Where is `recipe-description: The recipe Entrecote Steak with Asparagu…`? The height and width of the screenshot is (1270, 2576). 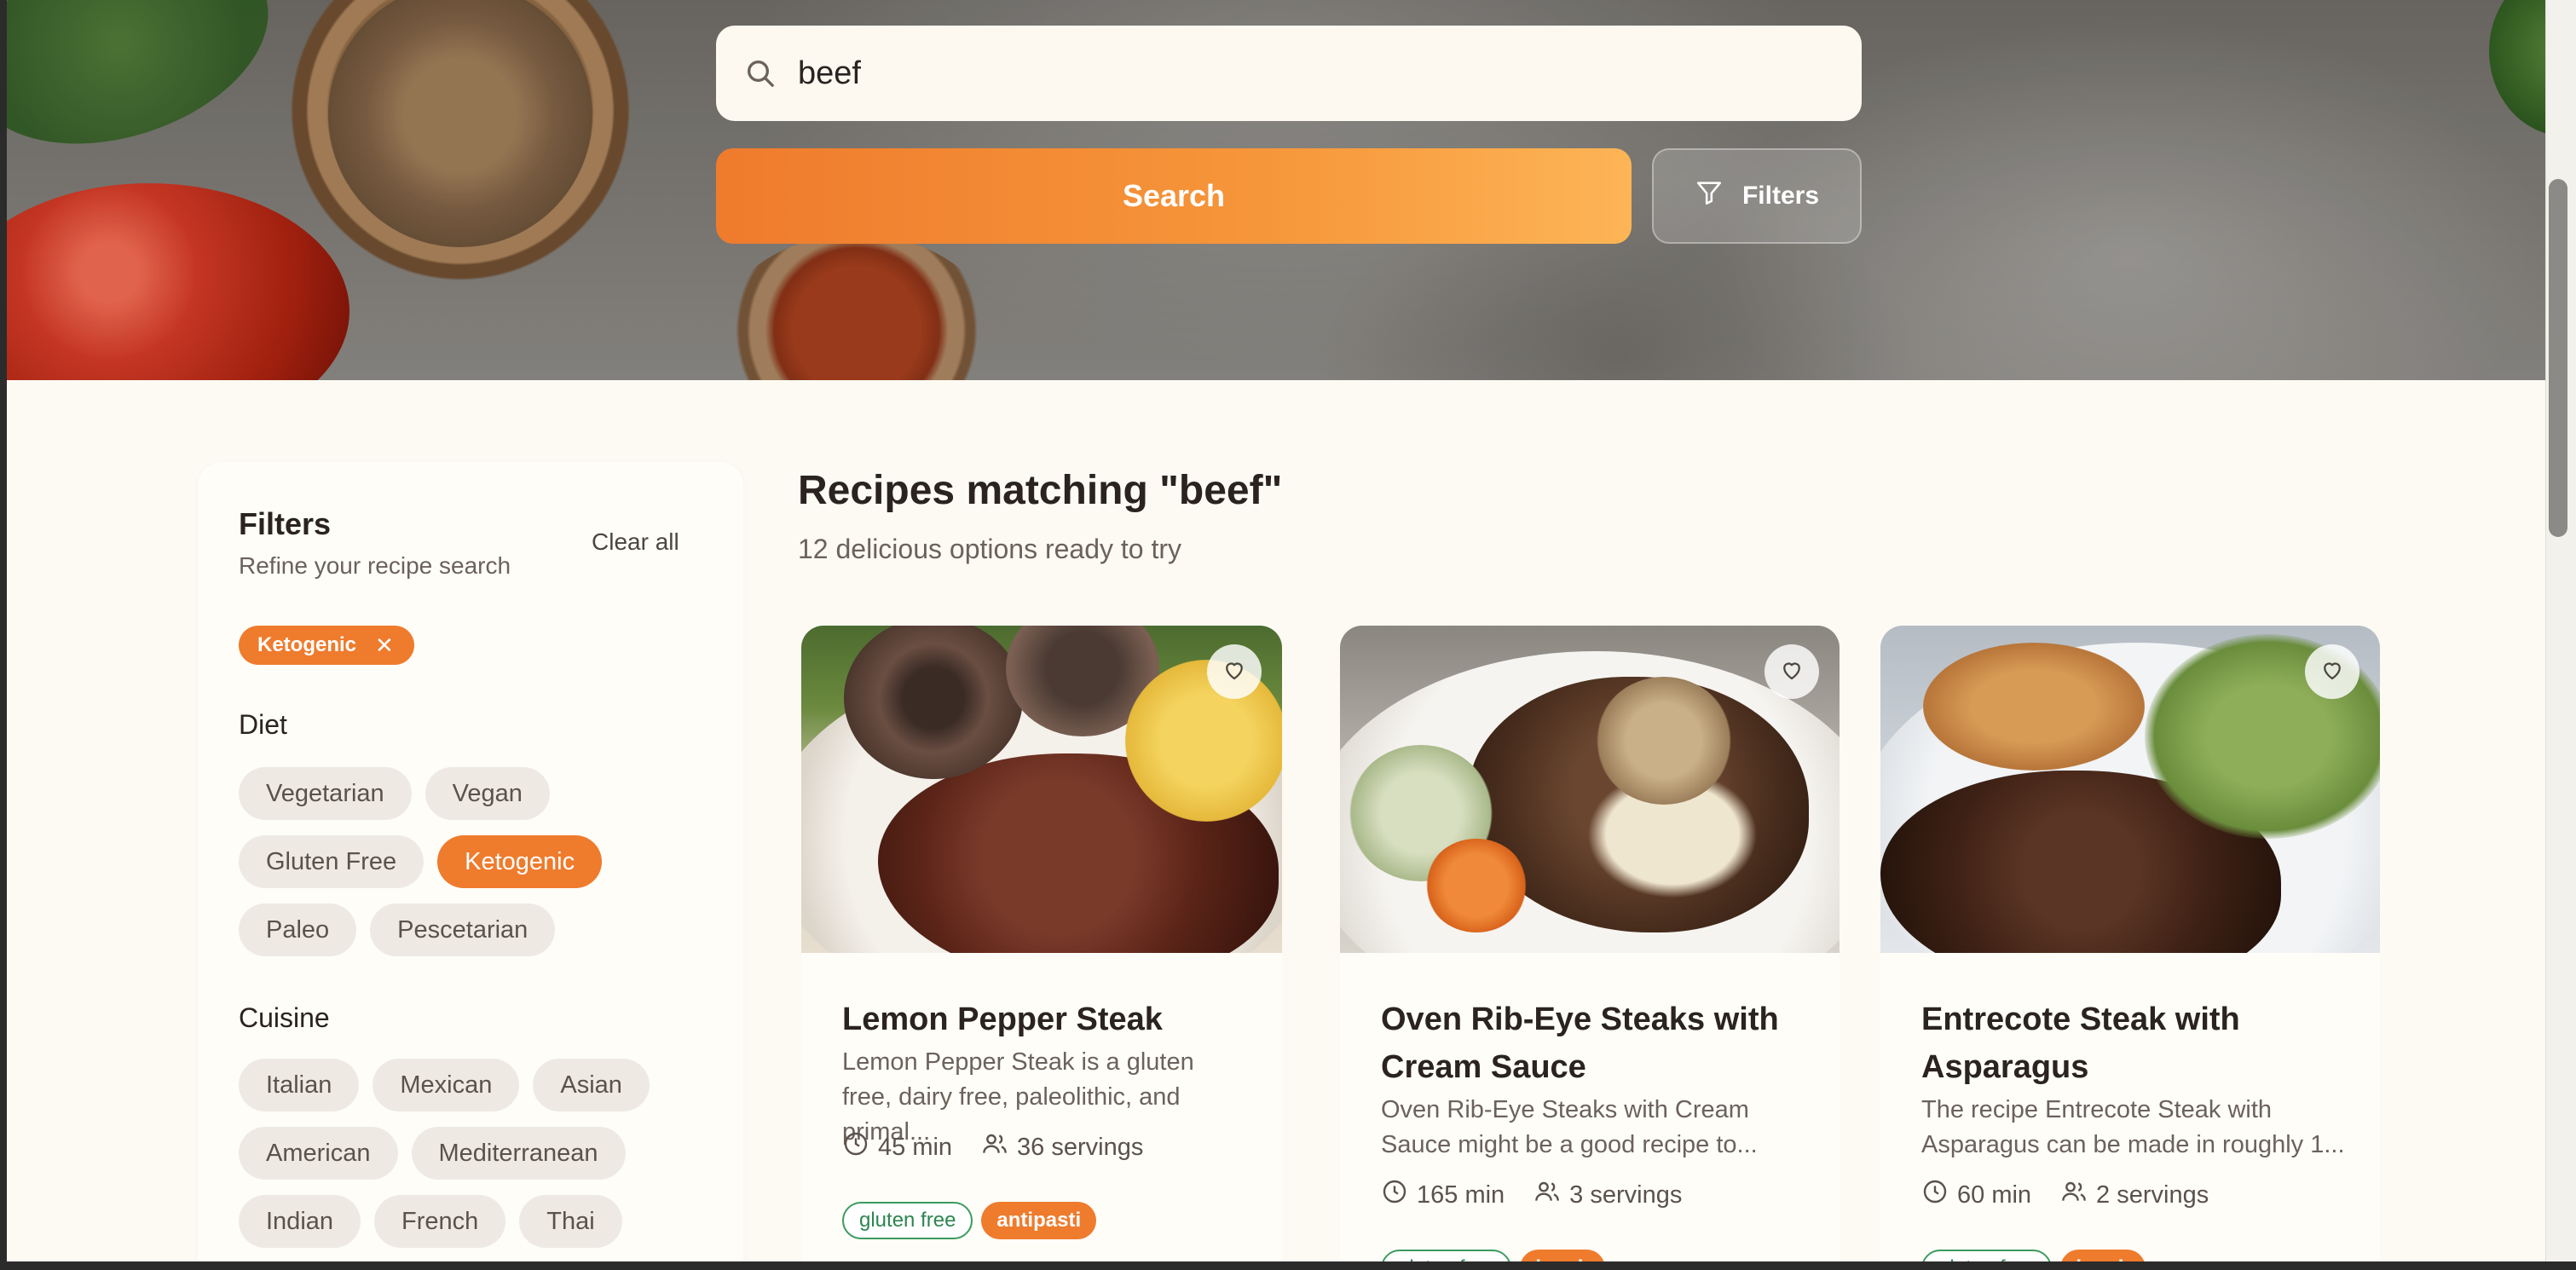
recipe-description: The recipe Entrecote Steak with Asparagu… is located at coordinates (2133, 1127).